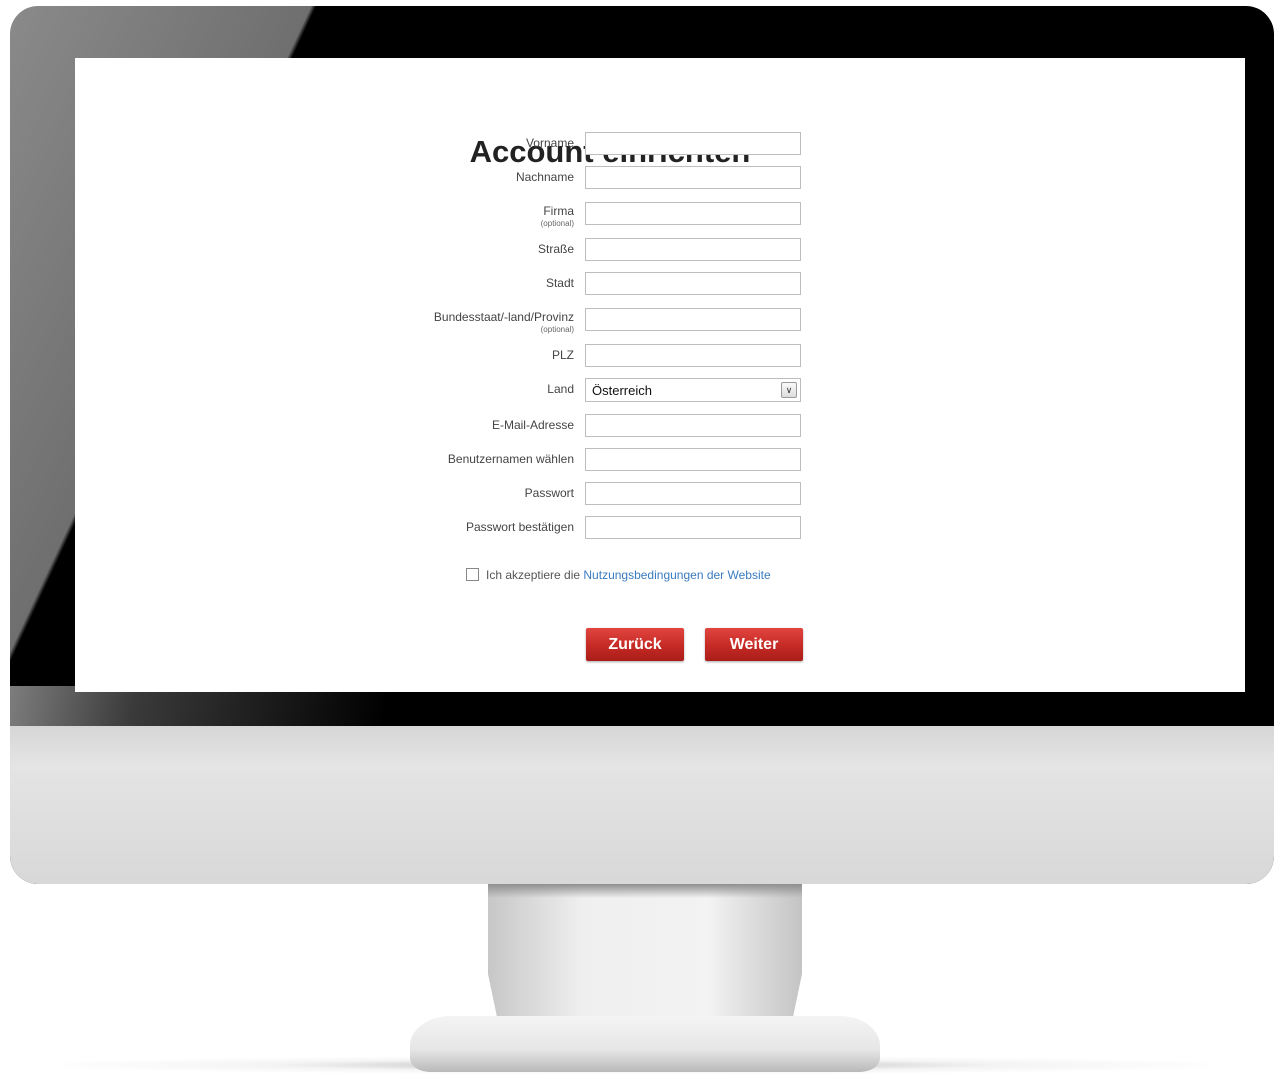 This screenshot has width=1274, height=1074. I want to click on company-label: Firma (optional), so click(557, 216).